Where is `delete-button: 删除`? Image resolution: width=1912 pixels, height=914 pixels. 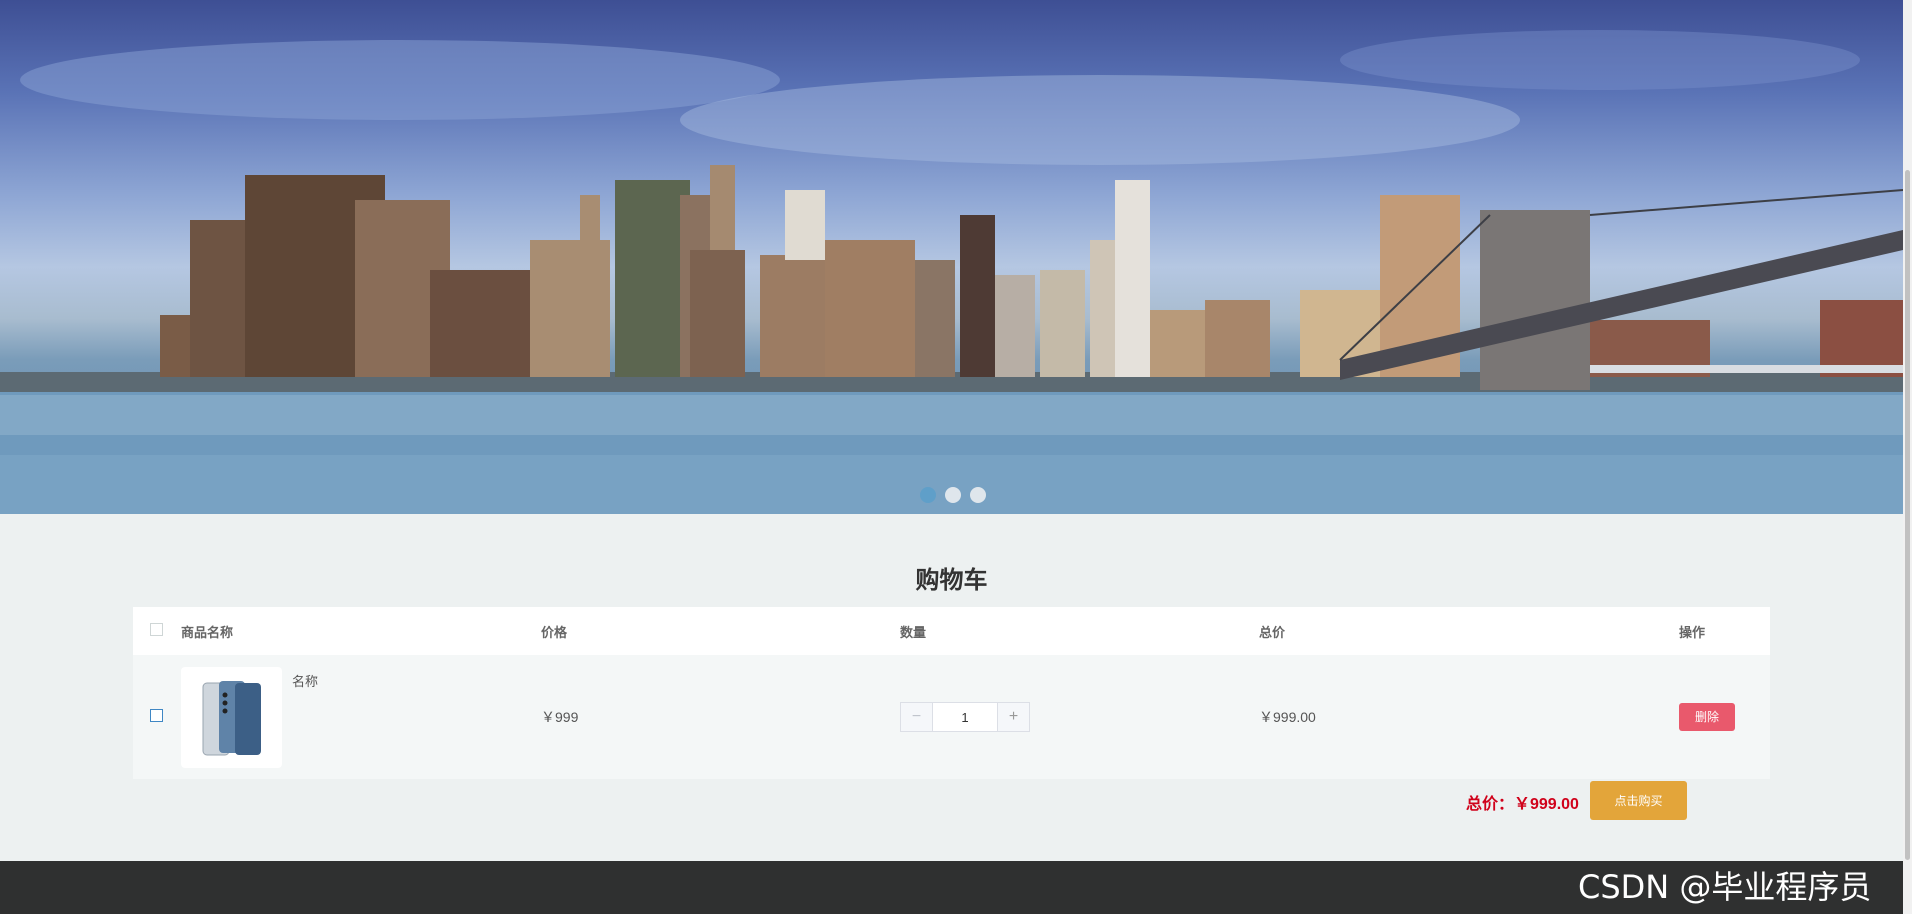
delete-button: 删除 is located at coordinates (1707, 717).